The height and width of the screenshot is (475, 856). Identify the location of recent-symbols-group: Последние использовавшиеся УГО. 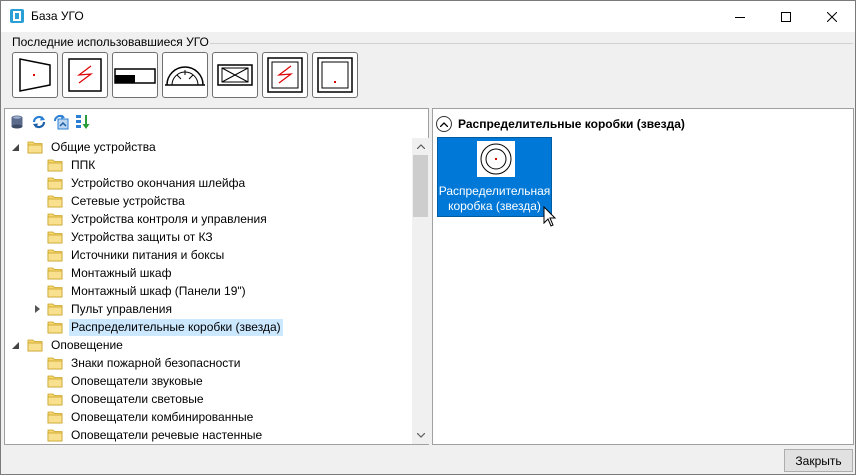
(429, 69).